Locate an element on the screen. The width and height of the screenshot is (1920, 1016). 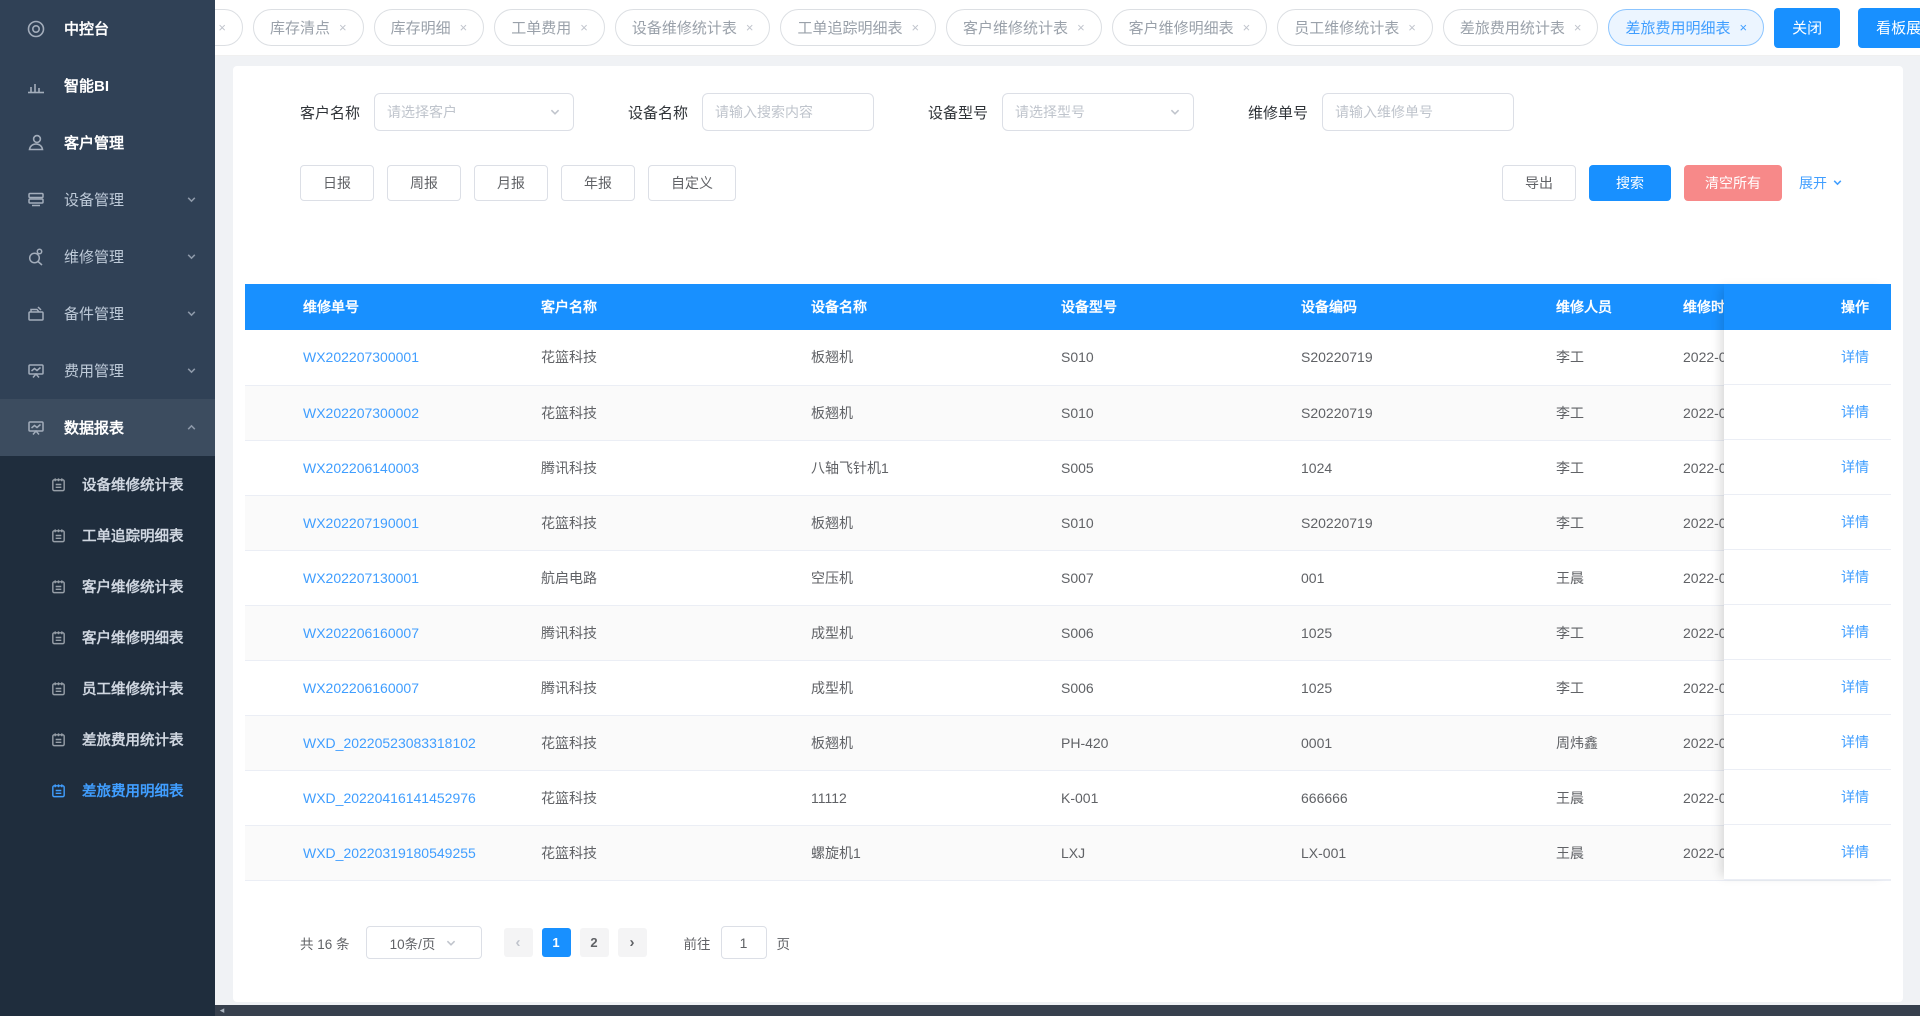
cell-staff: 王晨 is located at coordinates (1609, 853).